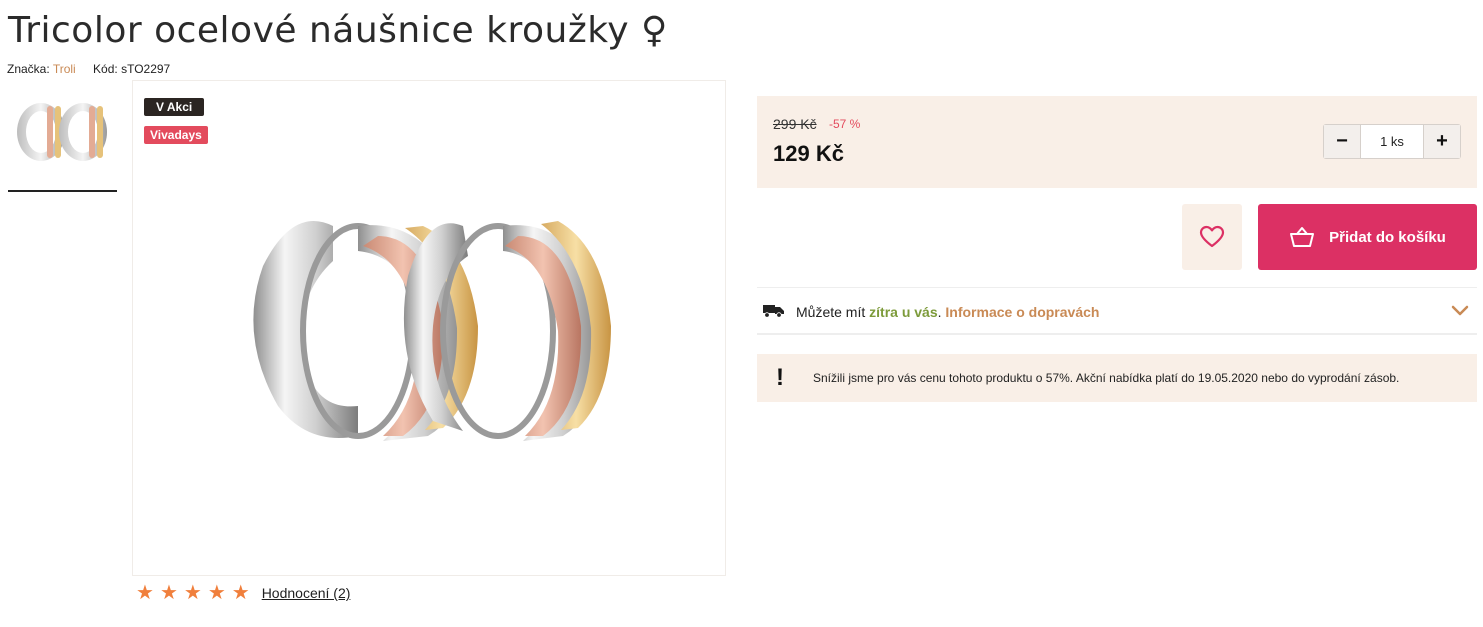 The height and width of the screenshot is (627, 1483). I want to click on chevron-down-icon, so click(1460, 311).